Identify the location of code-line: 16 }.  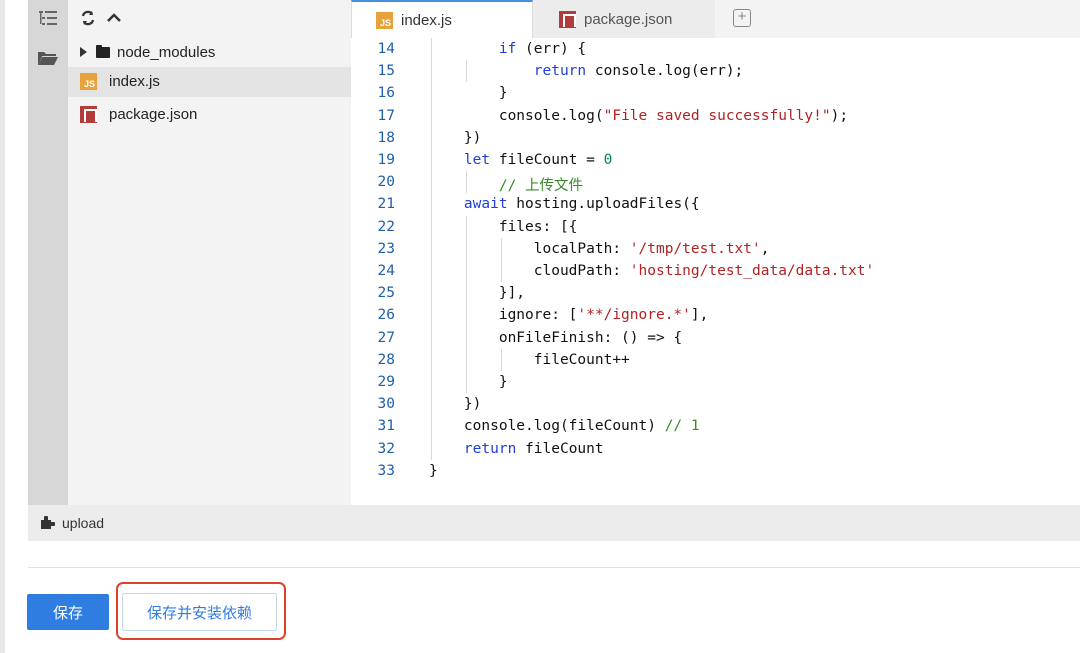
(715, 93).